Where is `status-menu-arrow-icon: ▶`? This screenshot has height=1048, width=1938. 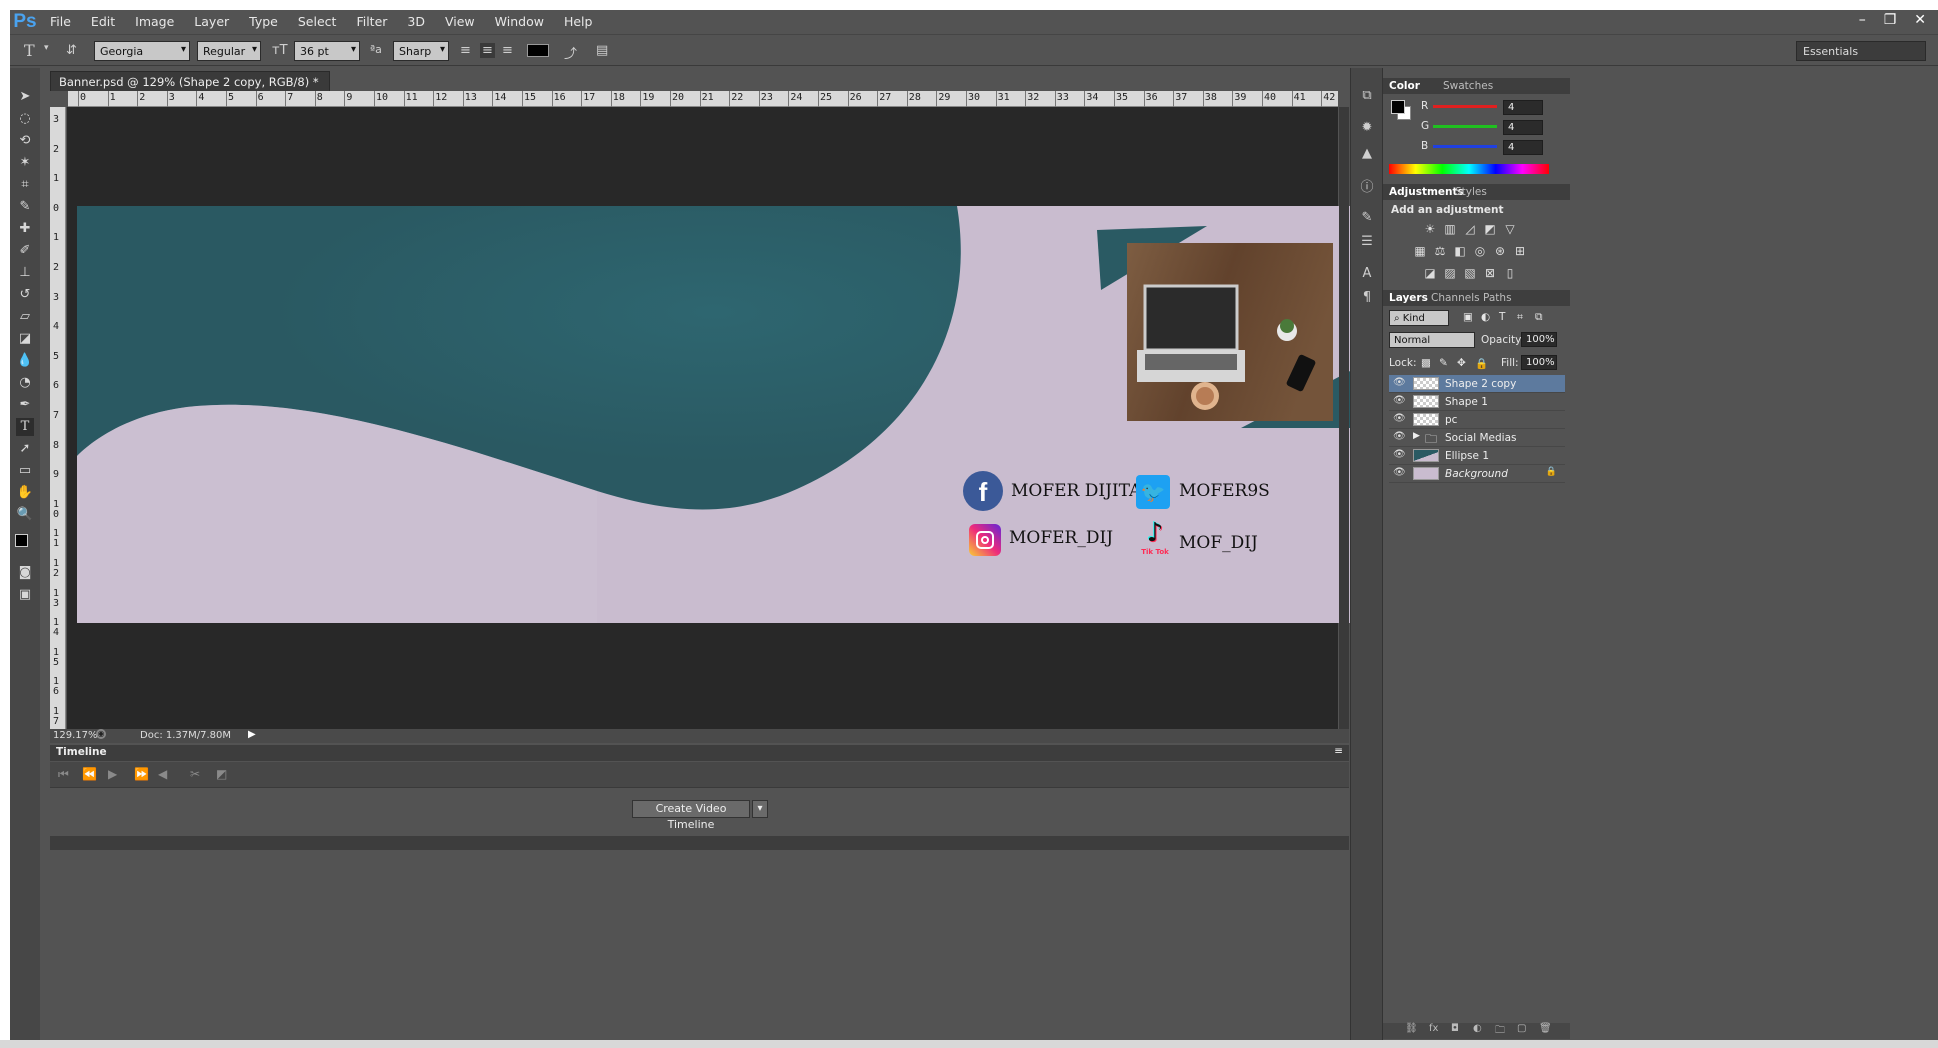 status-menu-arrow-icon: ▶ is located at coordinates (252, 734).